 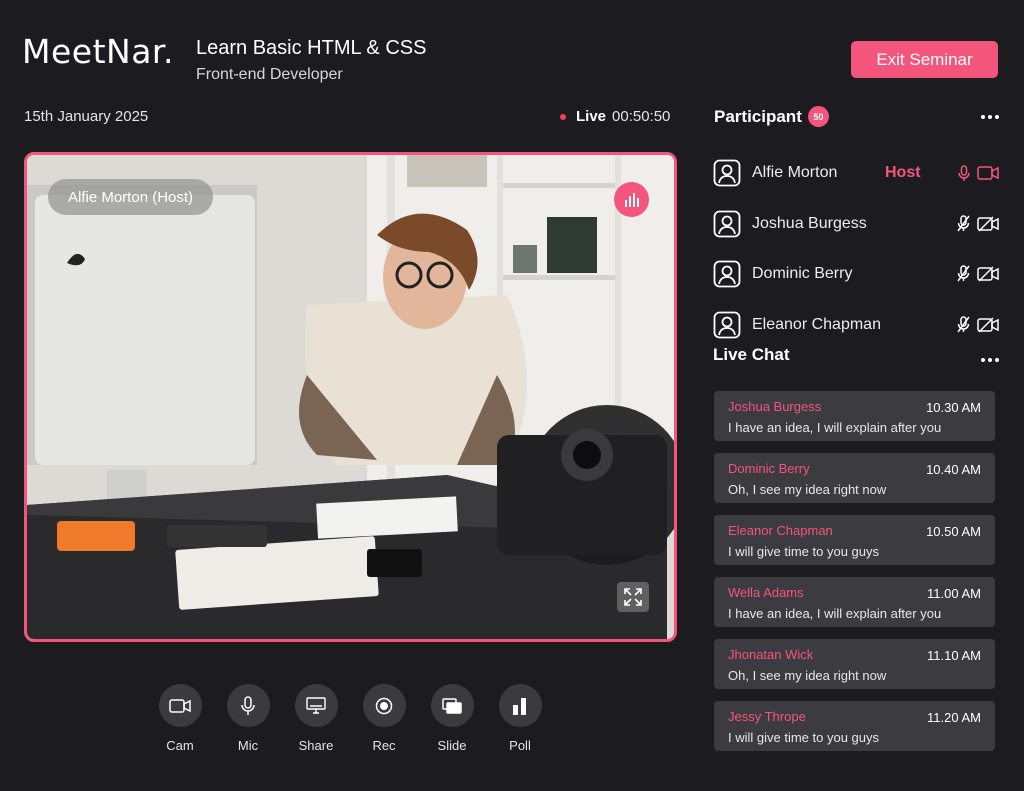 What do you see at coordinates (954, 717) in the screenshot?
I see `chat-time: 11.20 AM` at bounding box center [954, 717].